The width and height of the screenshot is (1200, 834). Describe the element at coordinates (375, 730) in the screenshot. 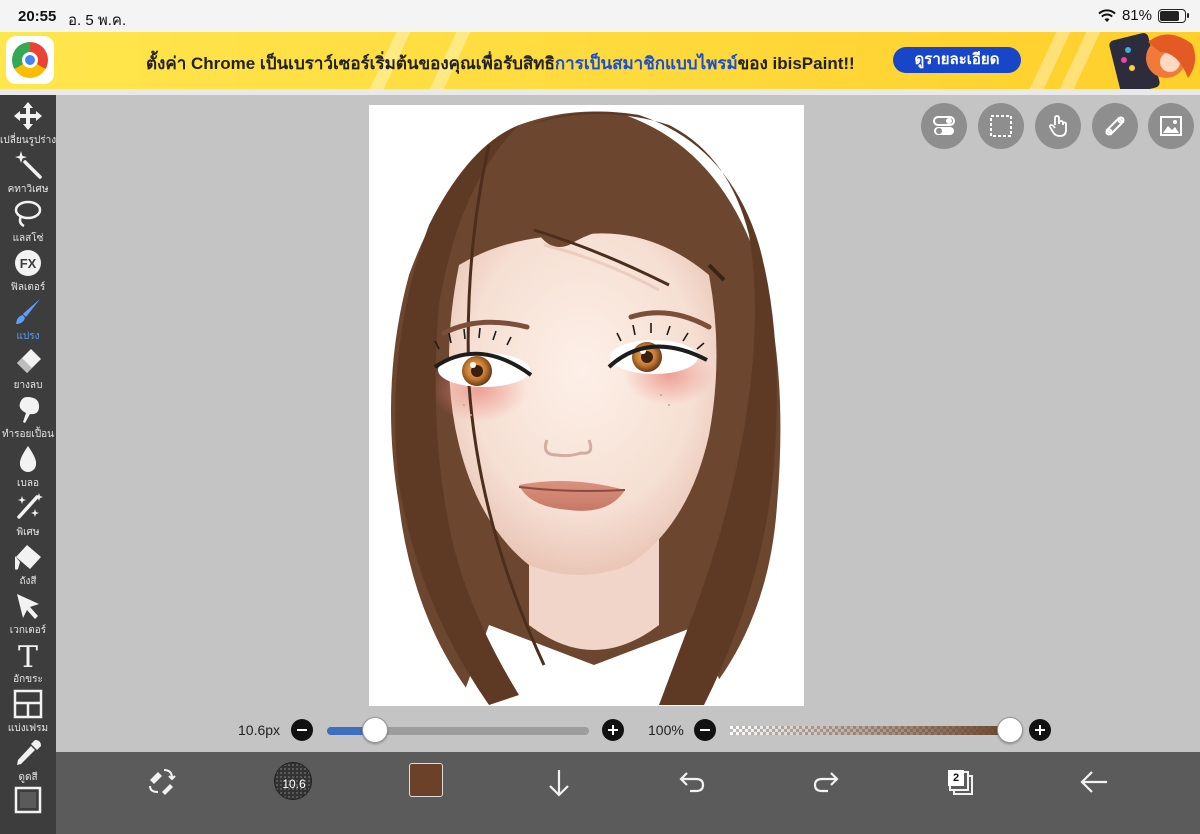

I see `brush-size-slider-knob` at that location.